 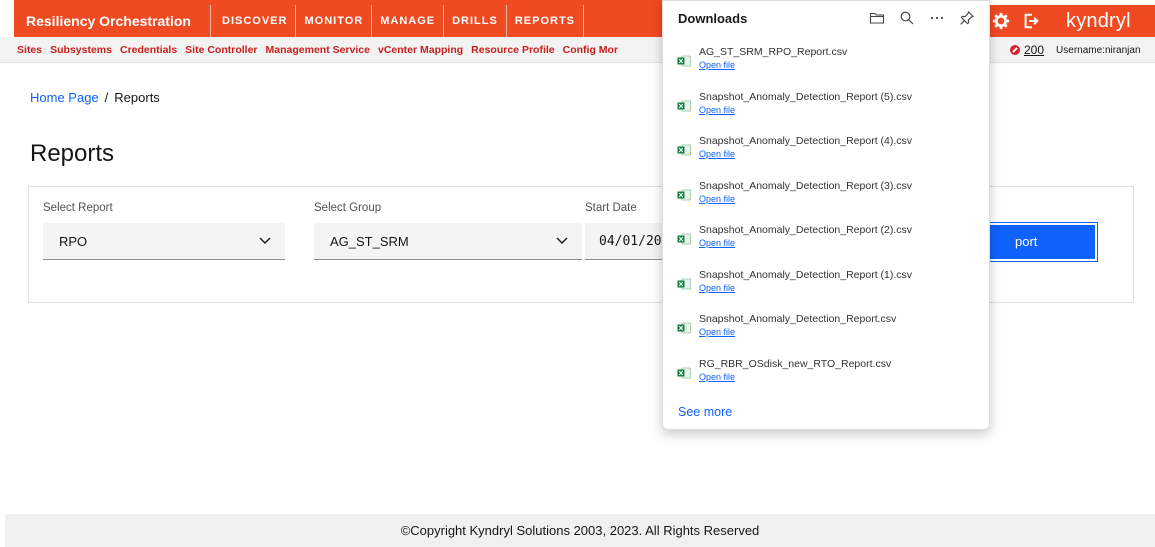 What do you see at coordinates (334, 21) in the screenshot?
I see `menu-item-monitor: MONITOR` at bounding box center [334, 21].